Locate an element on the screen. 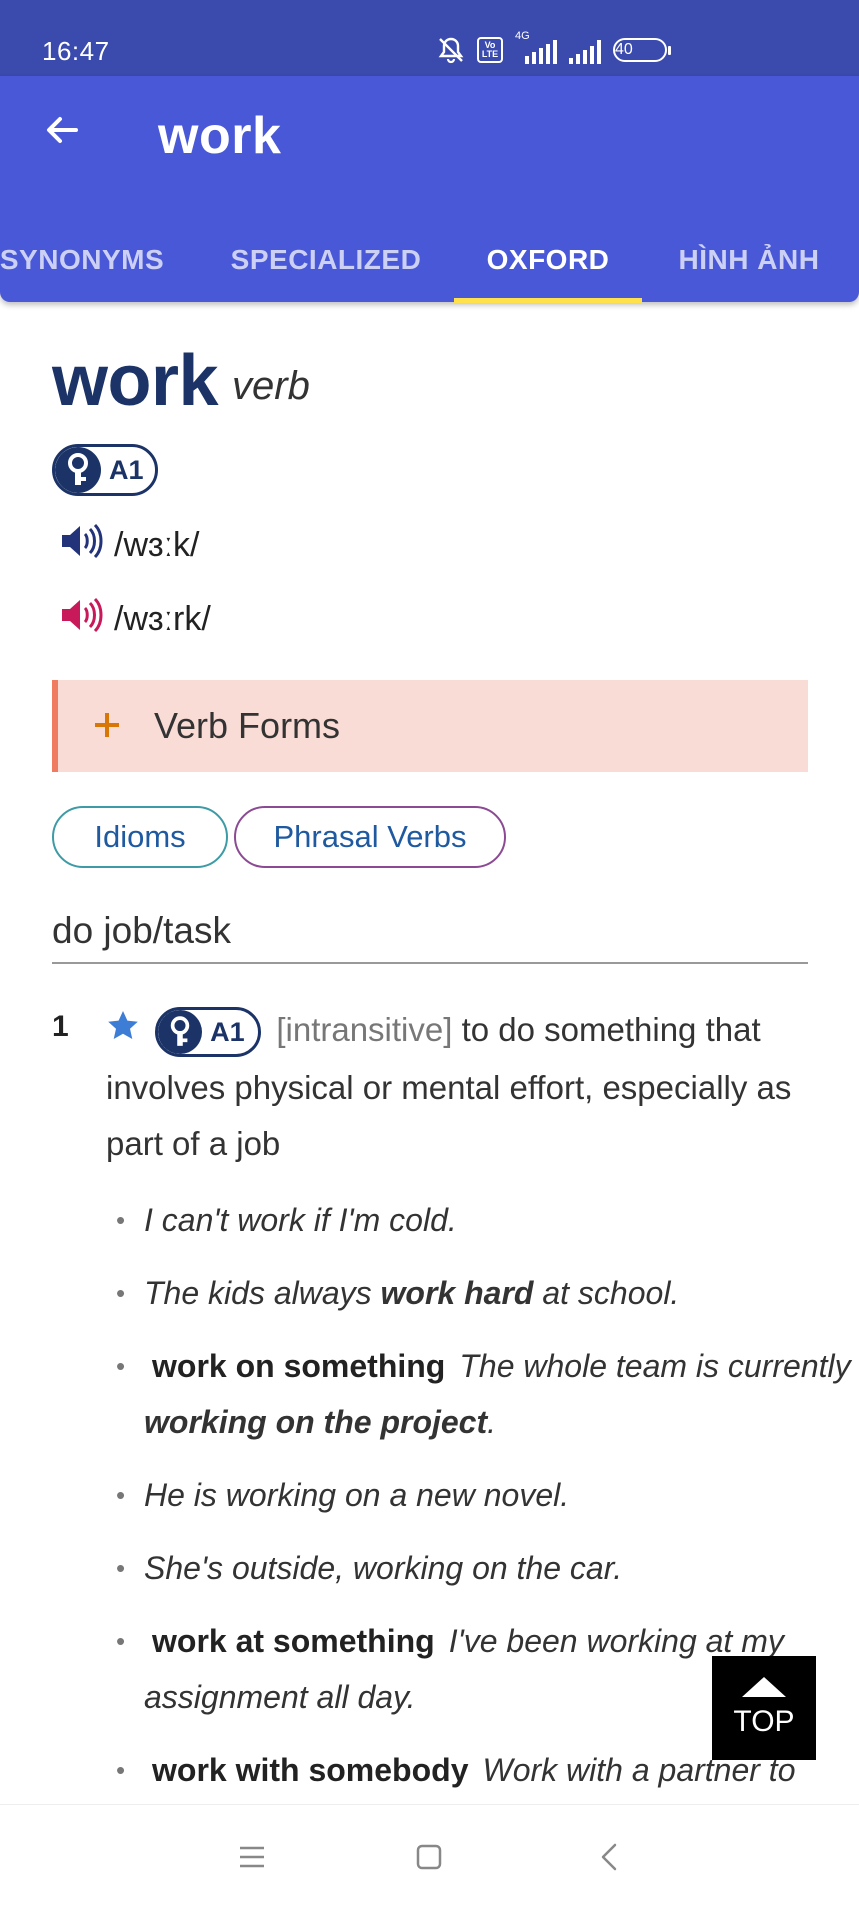 This screenshot has height=1908, width=859. example-text: . is located at coordinates (492, 1422).